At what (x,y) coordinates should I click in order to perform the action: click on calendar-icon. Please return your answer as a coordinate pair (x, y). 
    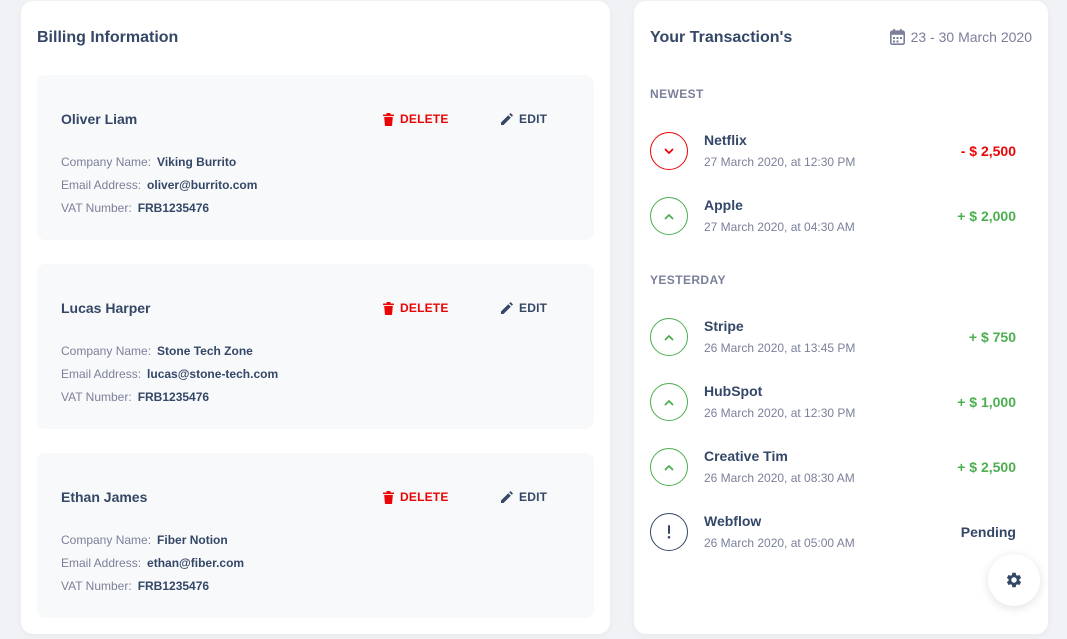
    Looking at the image, I should click on (897, 37).